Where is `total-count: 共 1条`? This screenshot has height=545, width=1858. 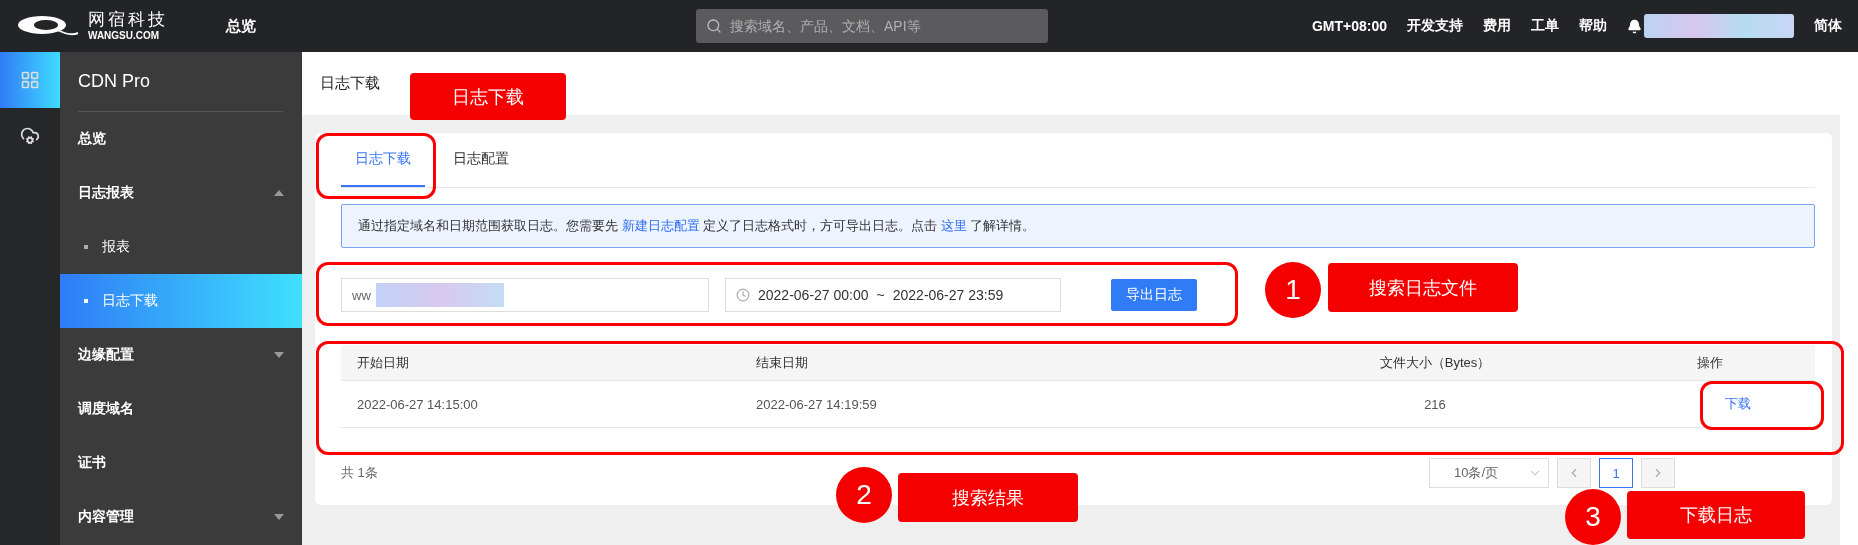
total-count: 共 1条 is located at coordinates (359, 473).